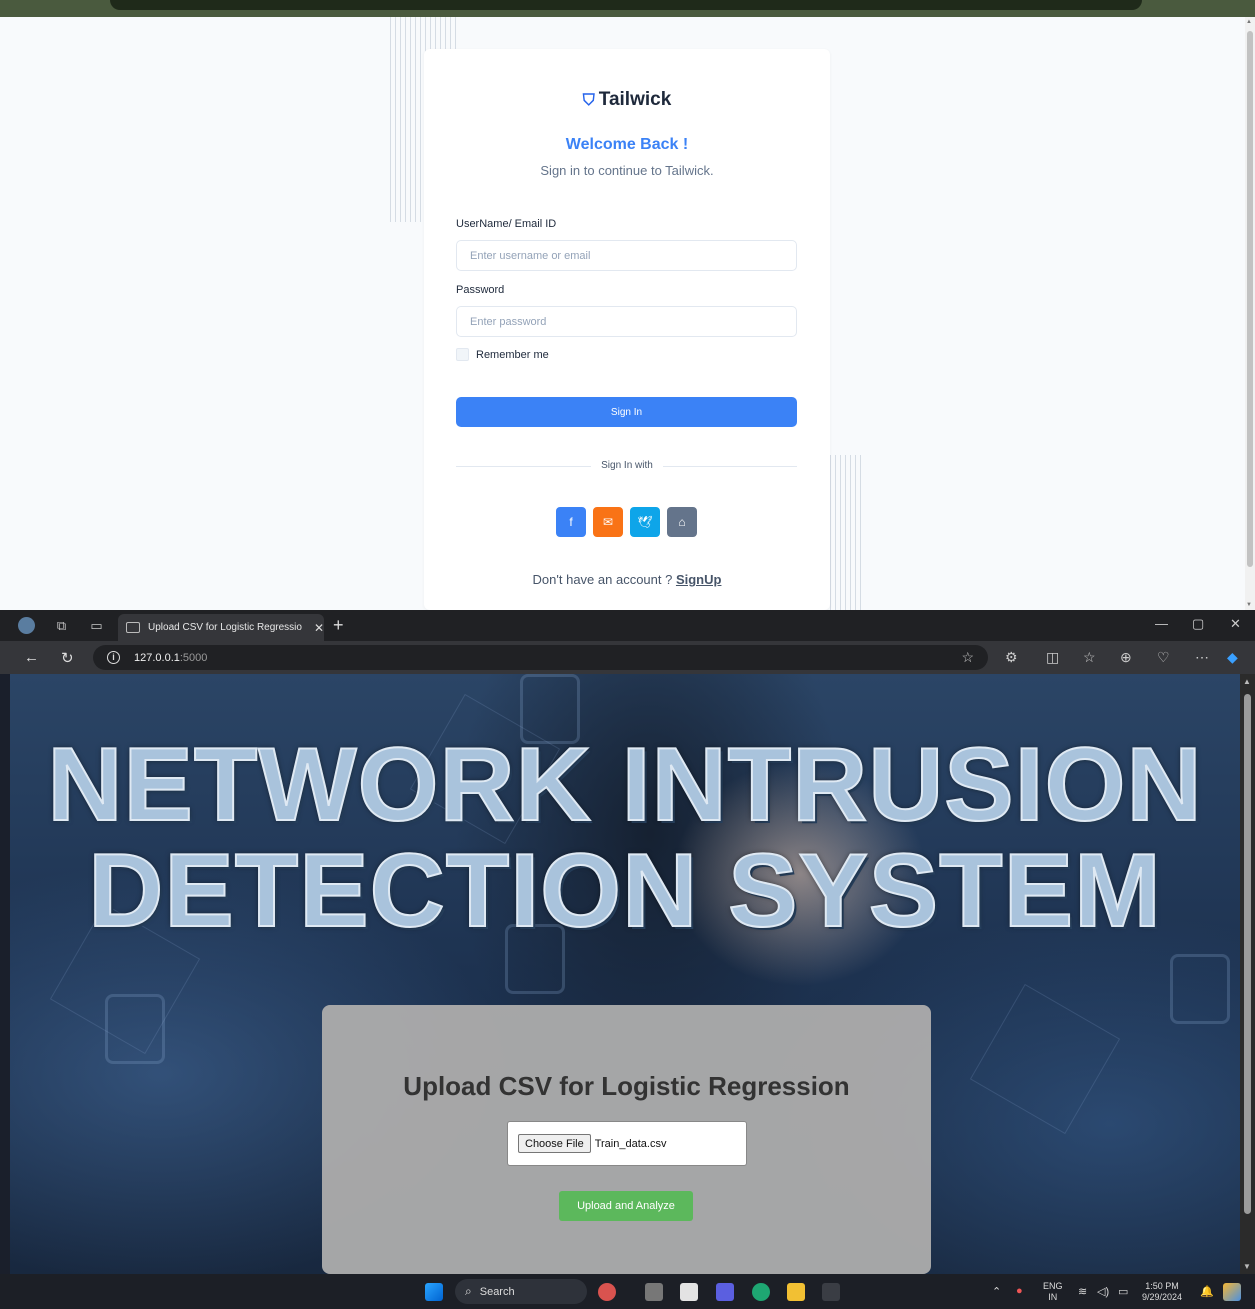  I want to click on browser-scrollbar: ▲ ▼, so click(1247, 974).